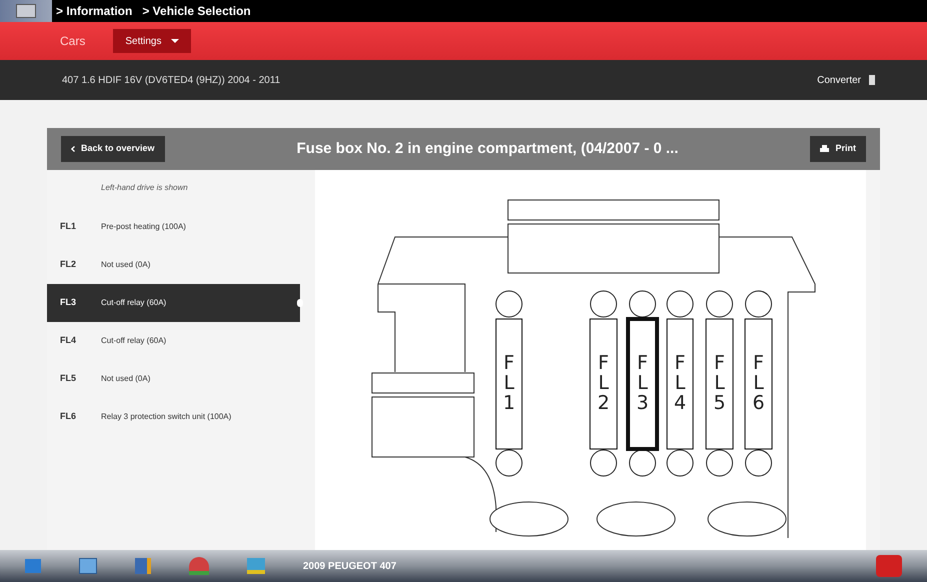  Describe the element at coordinates (69, 303) in the screenshot. I see `fuse-code: FL3` at that location.